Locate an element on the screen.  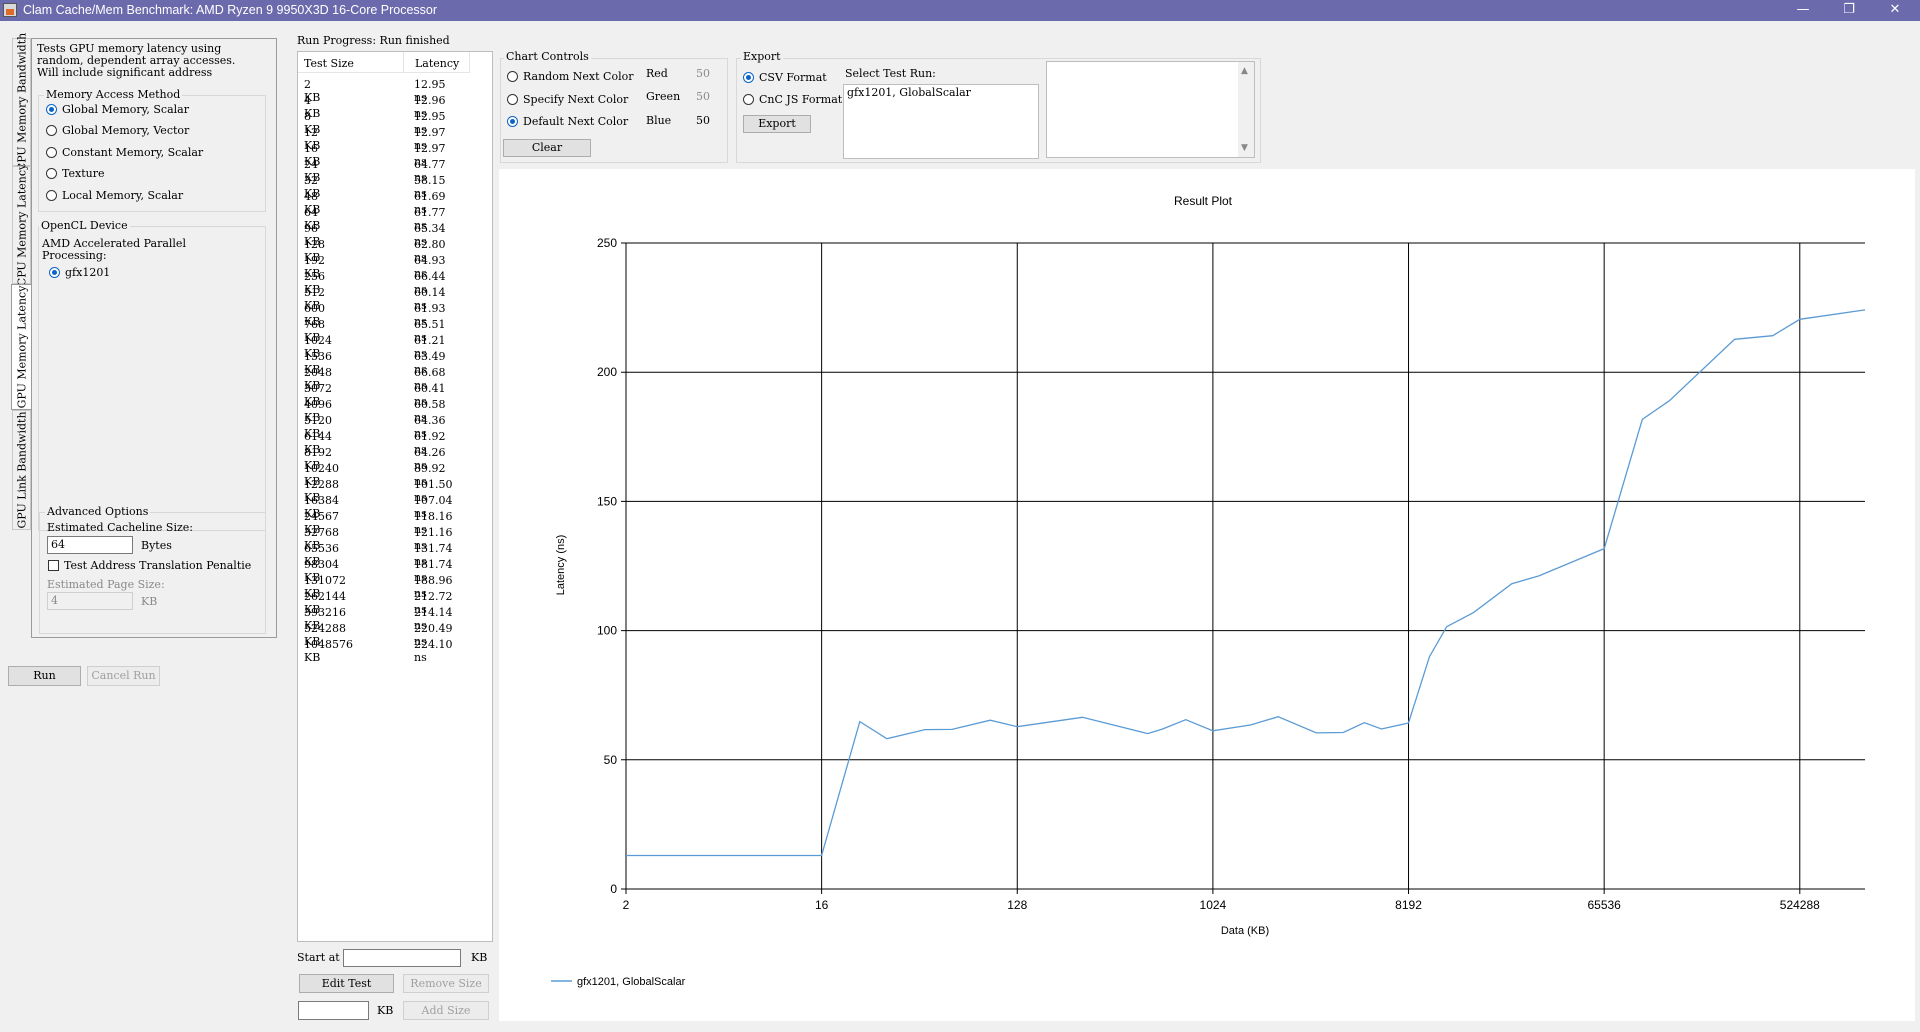
chart-controls-title: Chart Controls is located at coordinates (547, 56).